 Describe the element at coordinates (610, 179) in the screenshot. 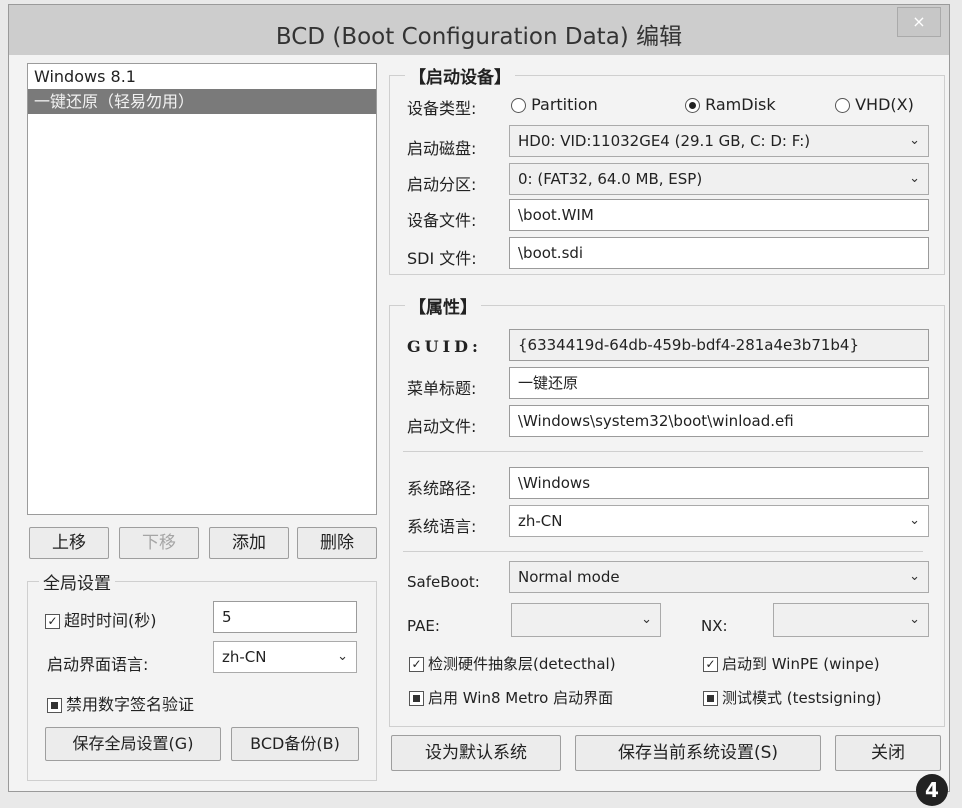

I see `boot-partition-value: 0: (FAT32, 64.0 MB, ESP)` at that location.